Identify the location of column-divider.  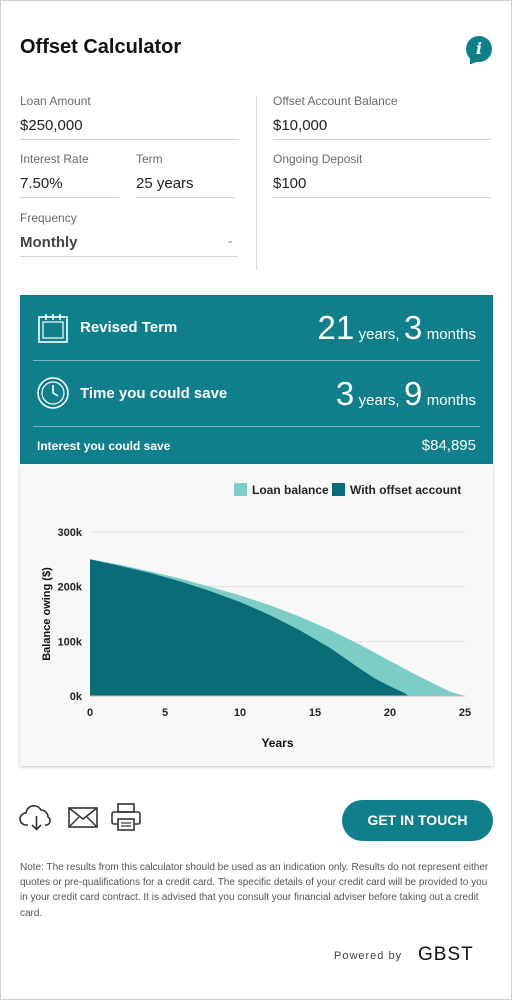
(256, 183).